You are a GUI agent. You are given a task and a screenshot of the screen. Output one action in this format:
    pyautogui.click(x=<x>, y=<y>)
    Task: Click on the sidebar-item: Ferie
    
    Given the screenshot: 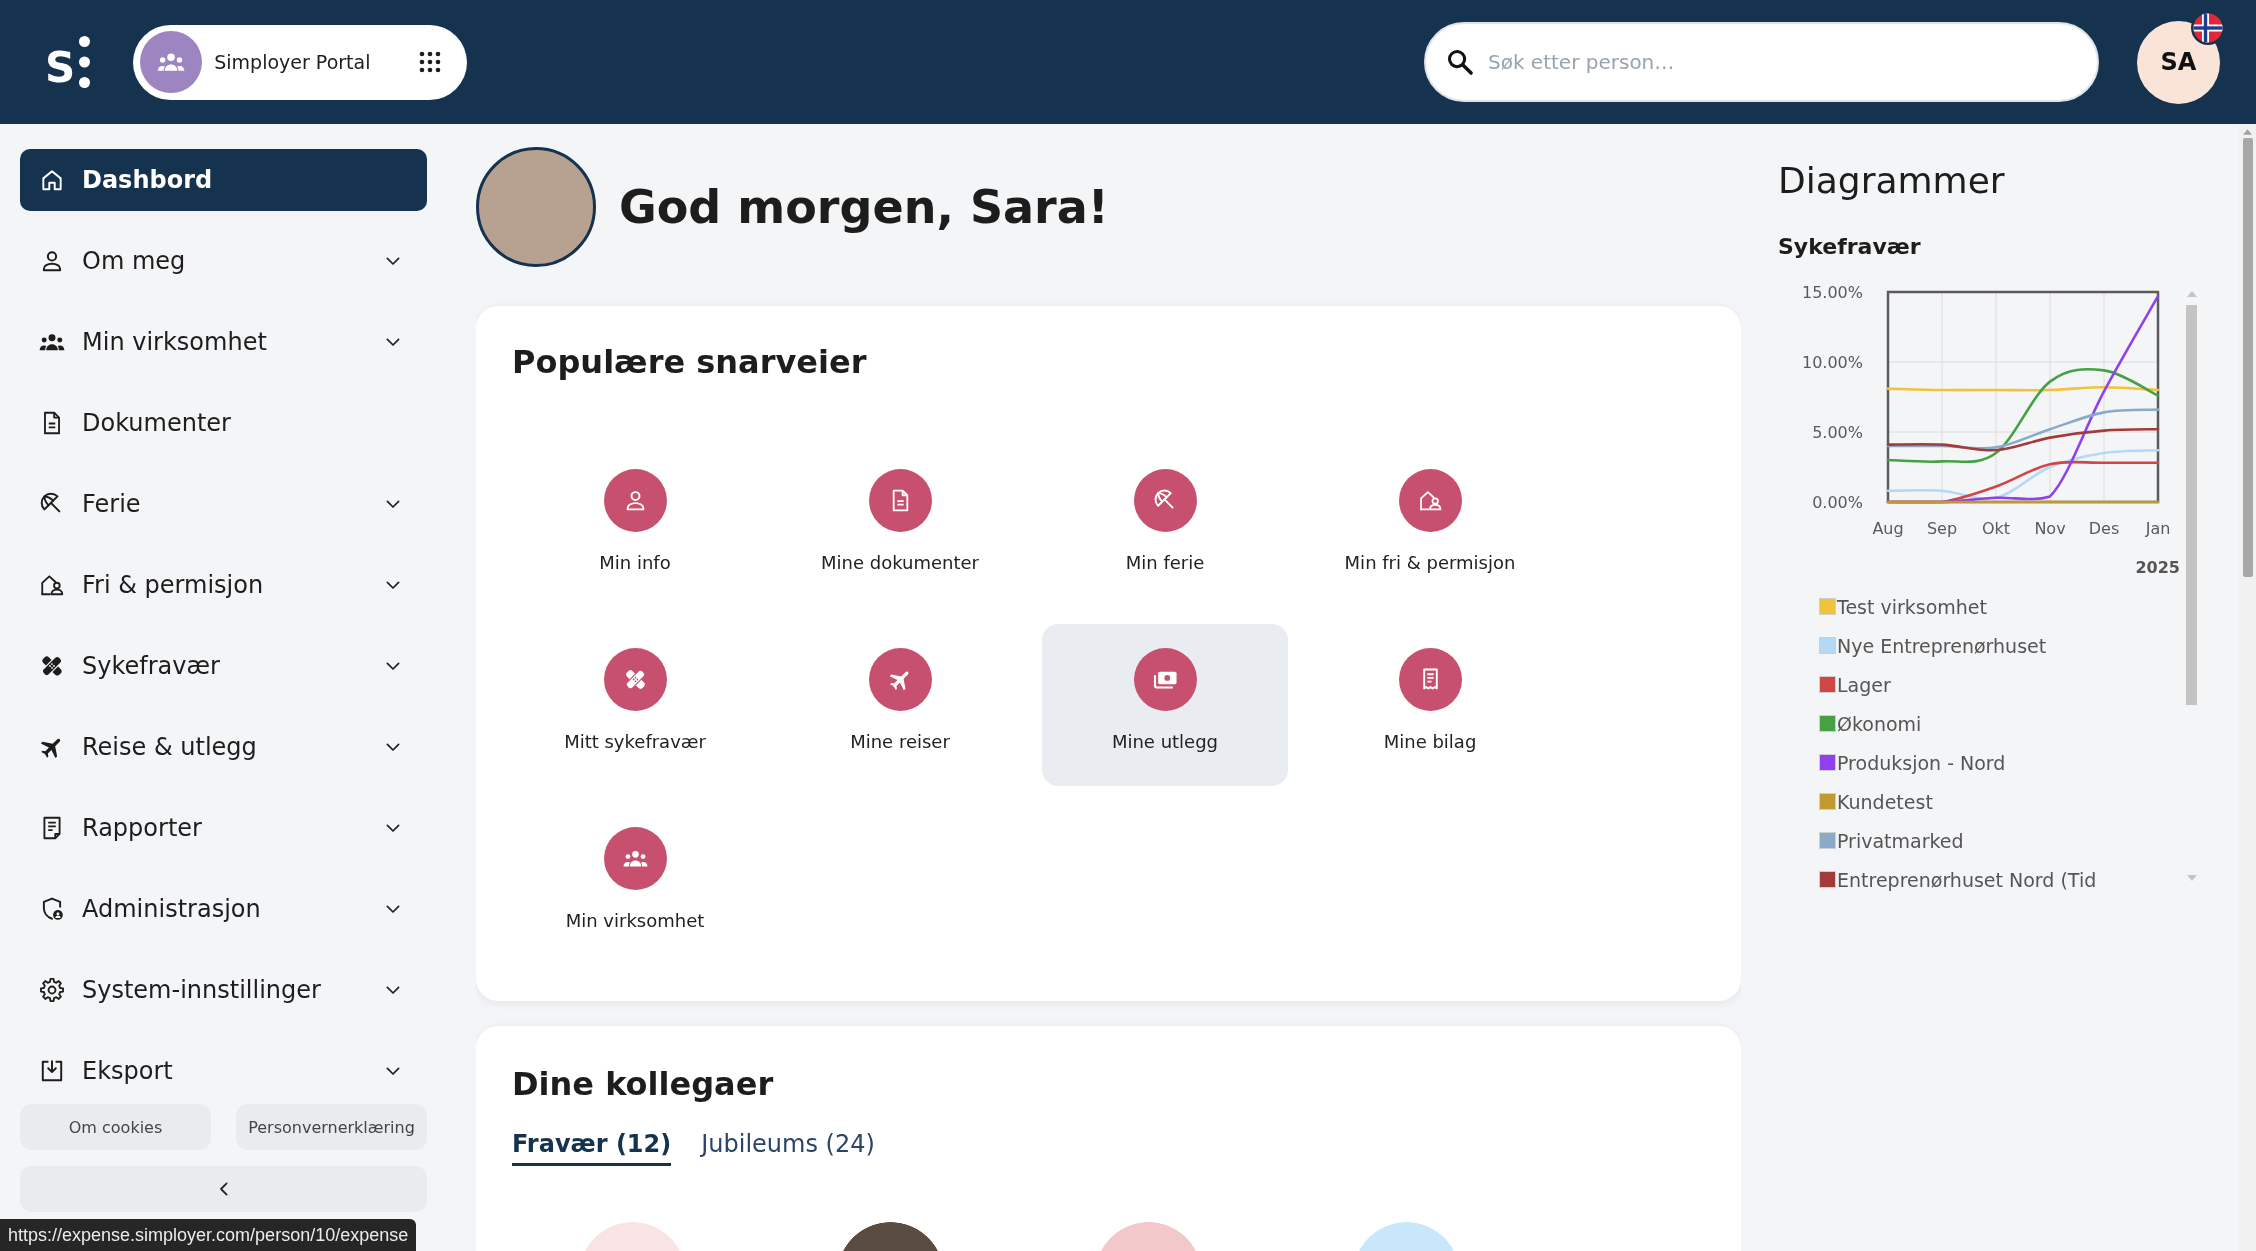 What is the action you would take?
    pyautogui.click(x=223, y=504)
    